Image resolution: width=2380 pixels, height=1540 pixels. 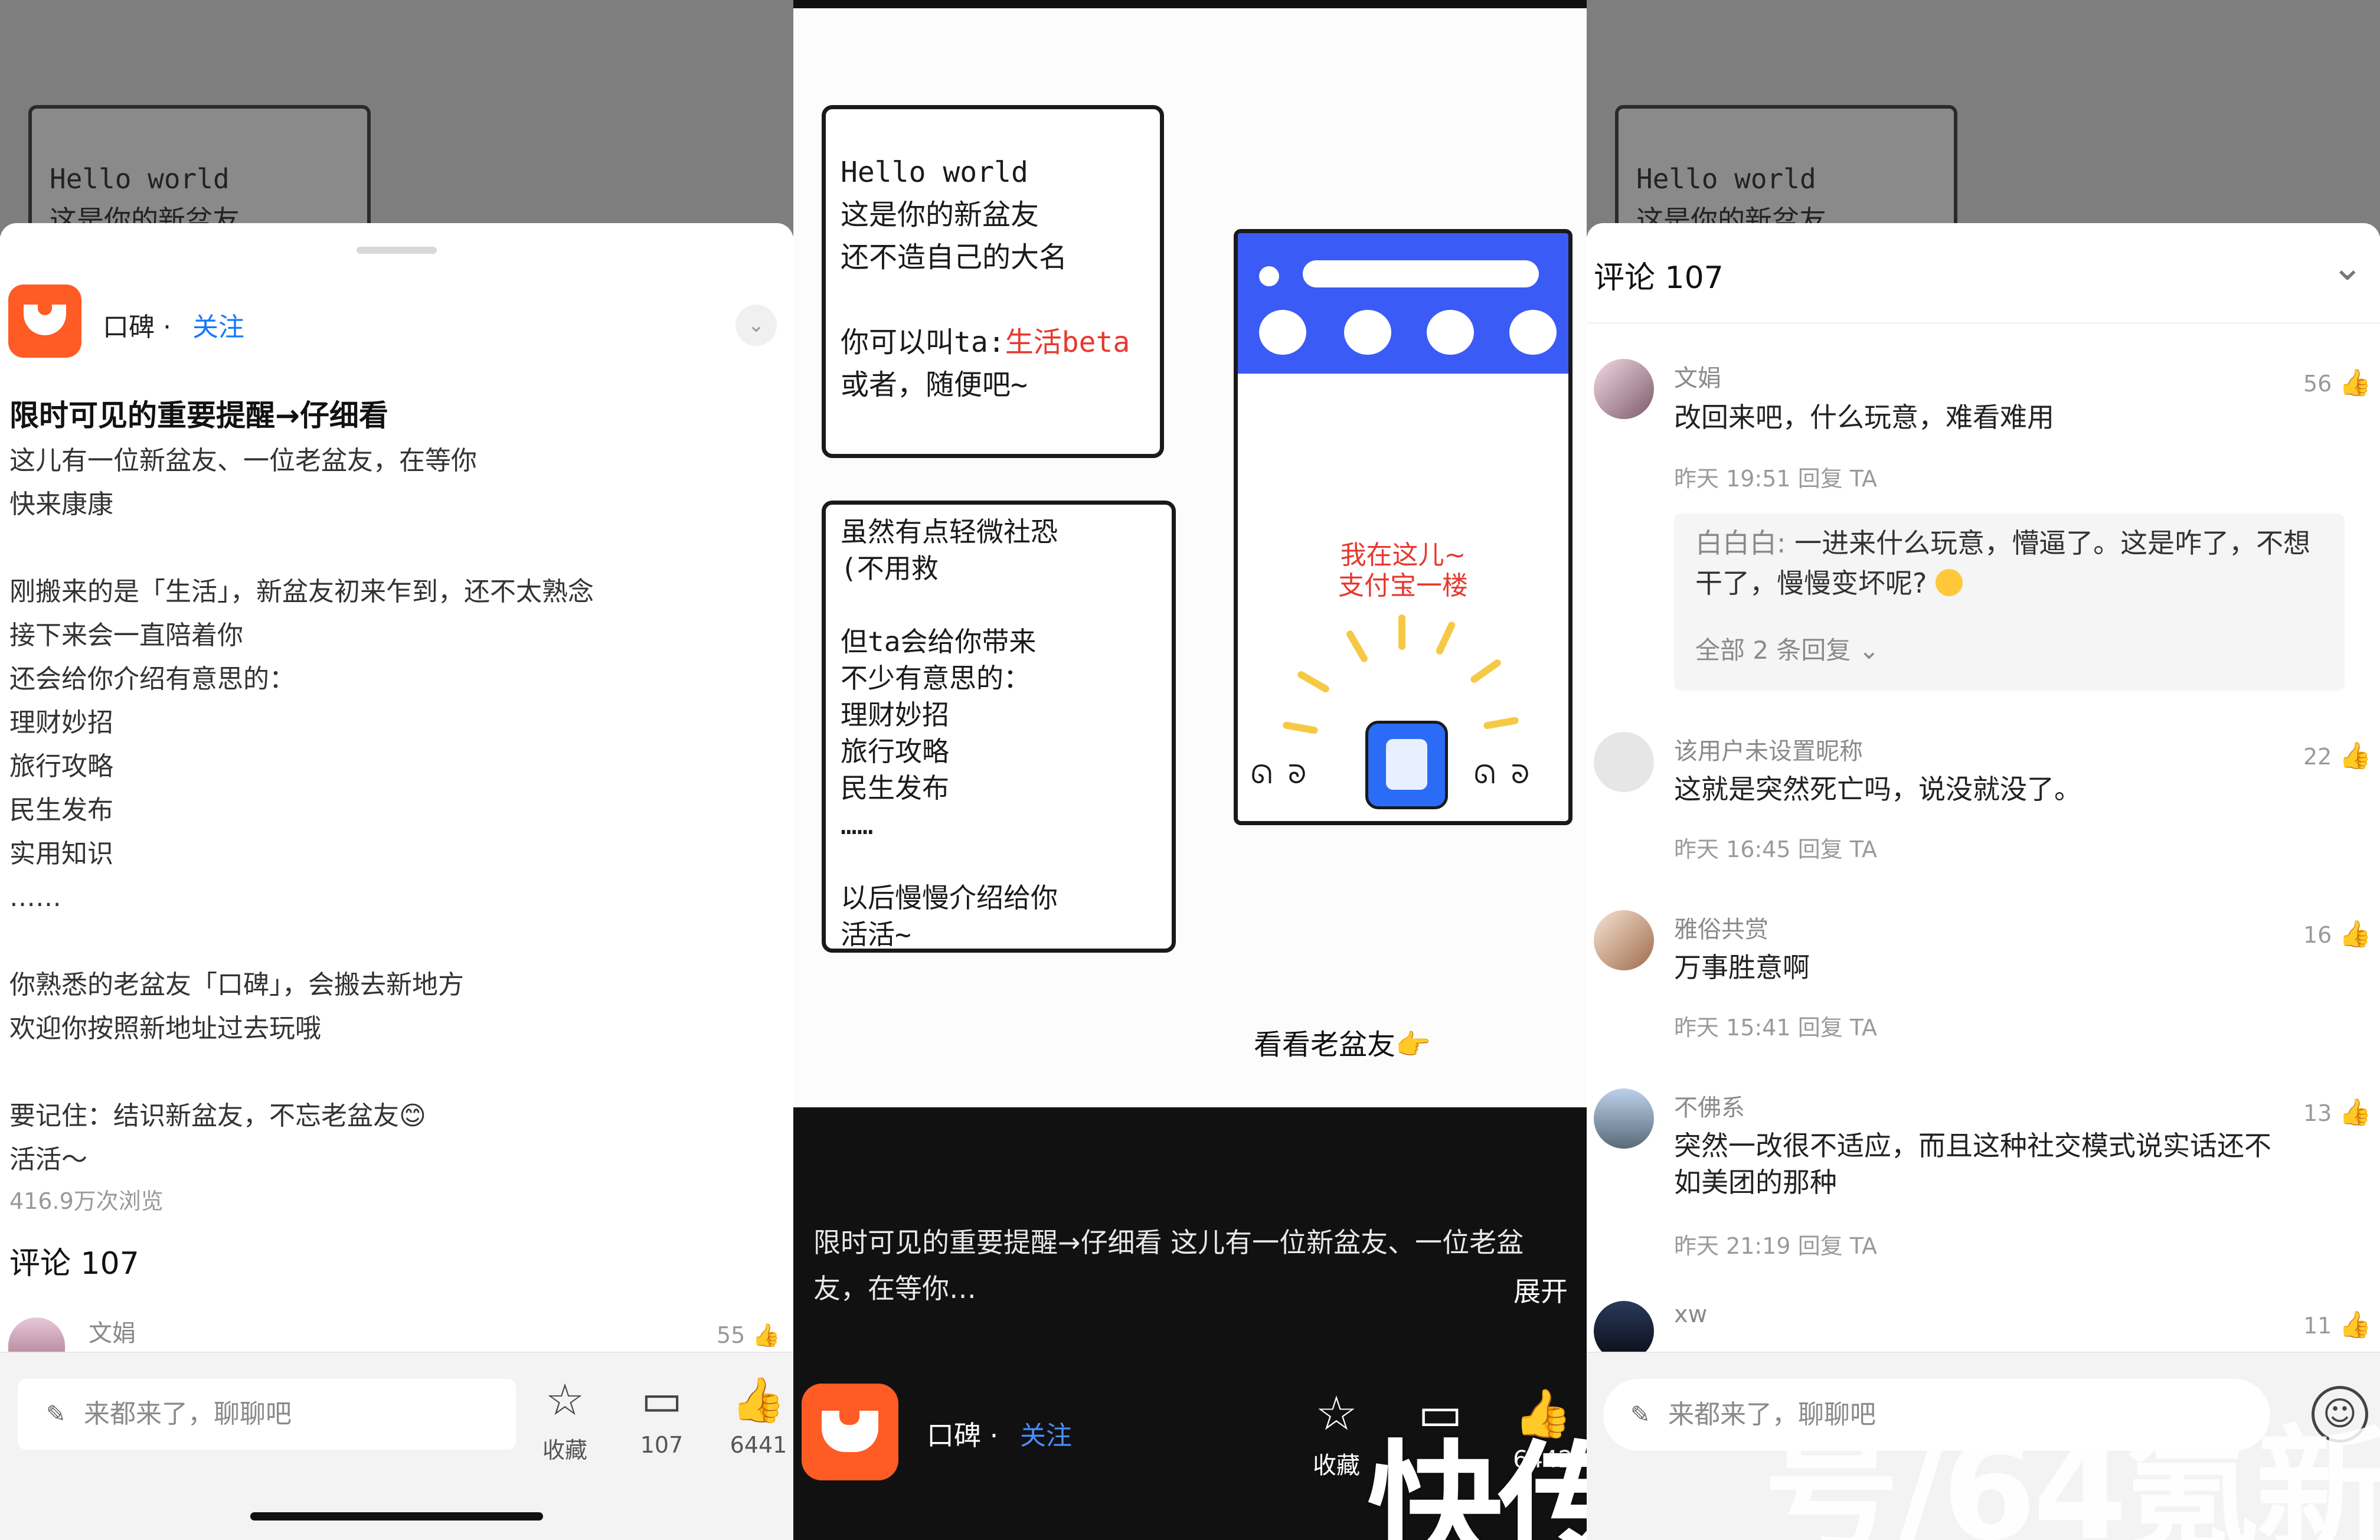 What do you see at coordinates (217, 1116) in the screenshot?
I see `post-paragraph: 要记住：结识新盆友，不忘老盆友😊` at bounding box center [217, 1116].